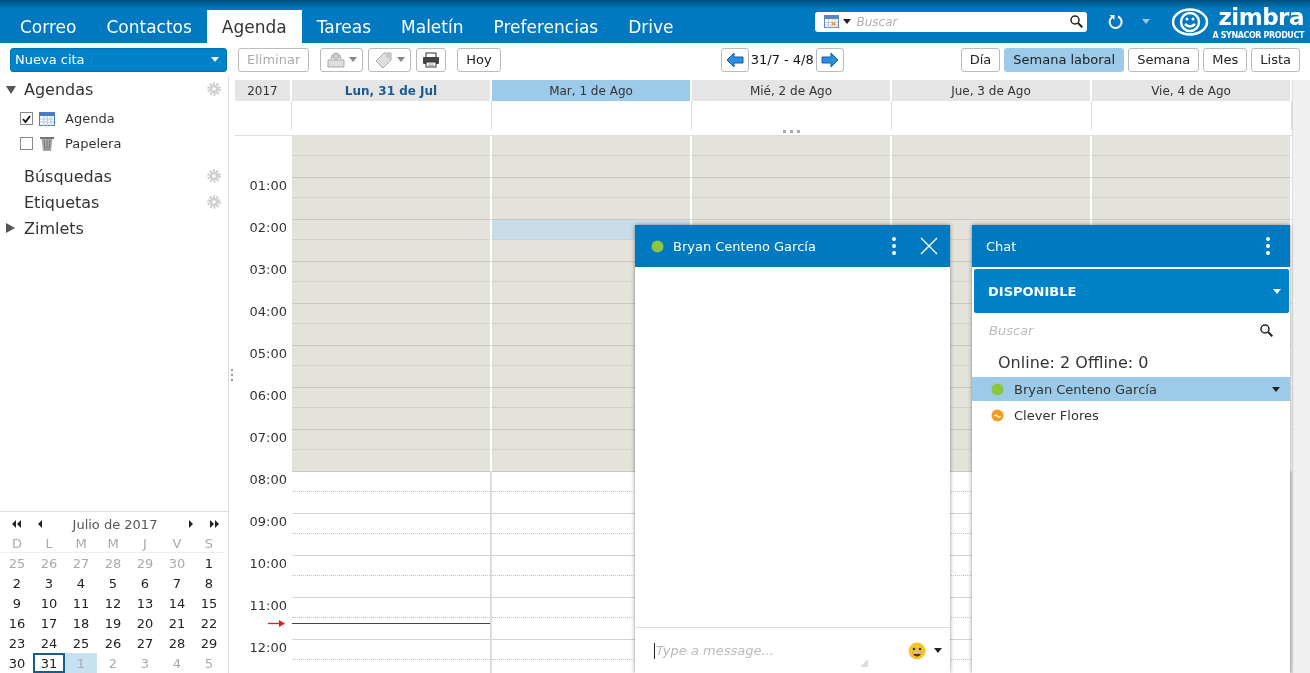  Describe the element at coordinates (745, 246) in the screenshot. I see `chat-contact-name: Bryan Centeno García` at that location.